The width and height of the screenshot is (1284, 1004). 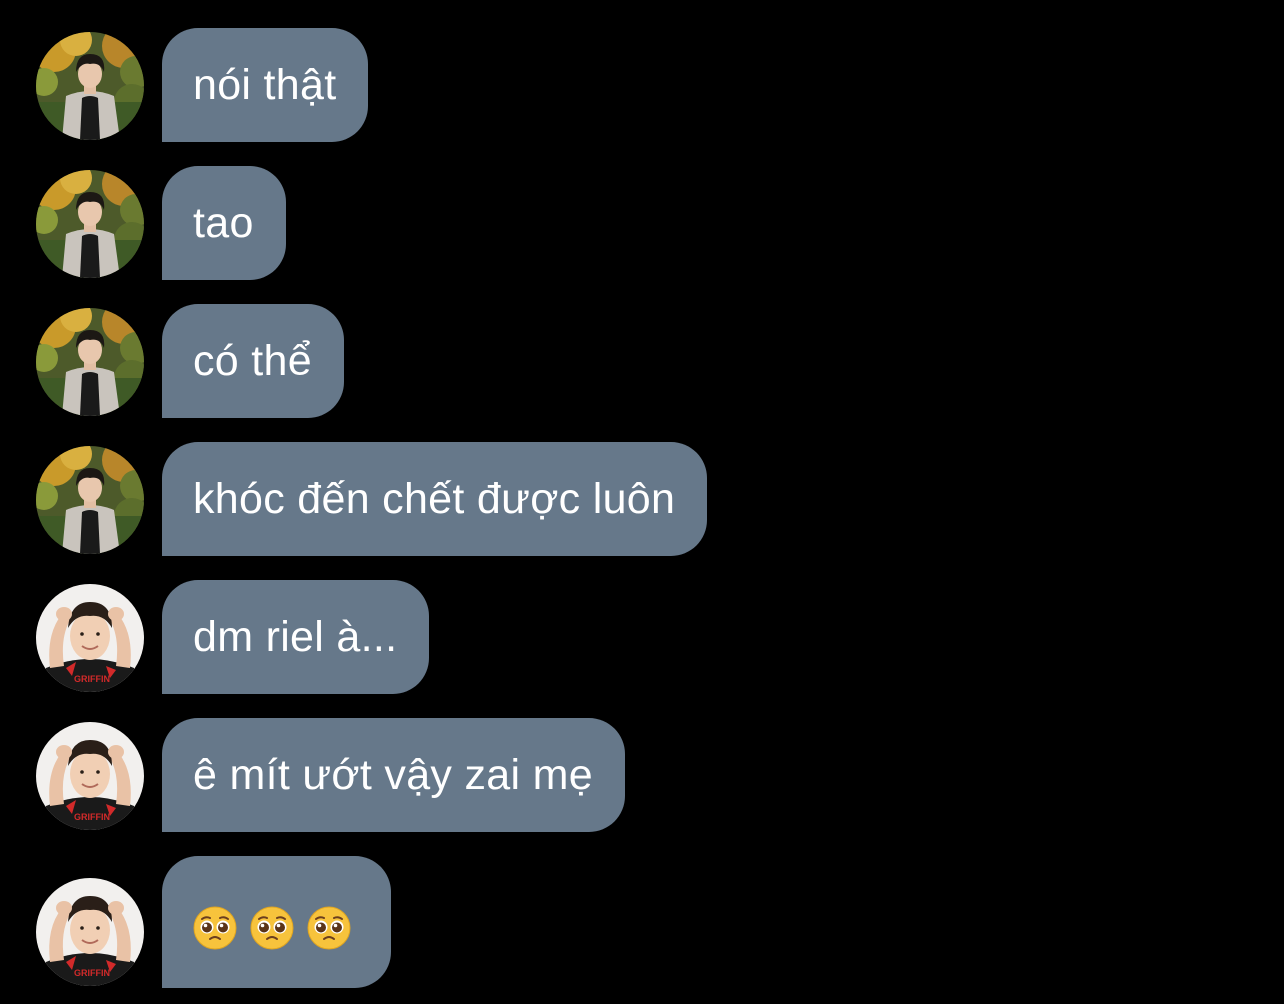 I want to click on message-text: khóc đến chết được luôn, so click(x=434, y=498).